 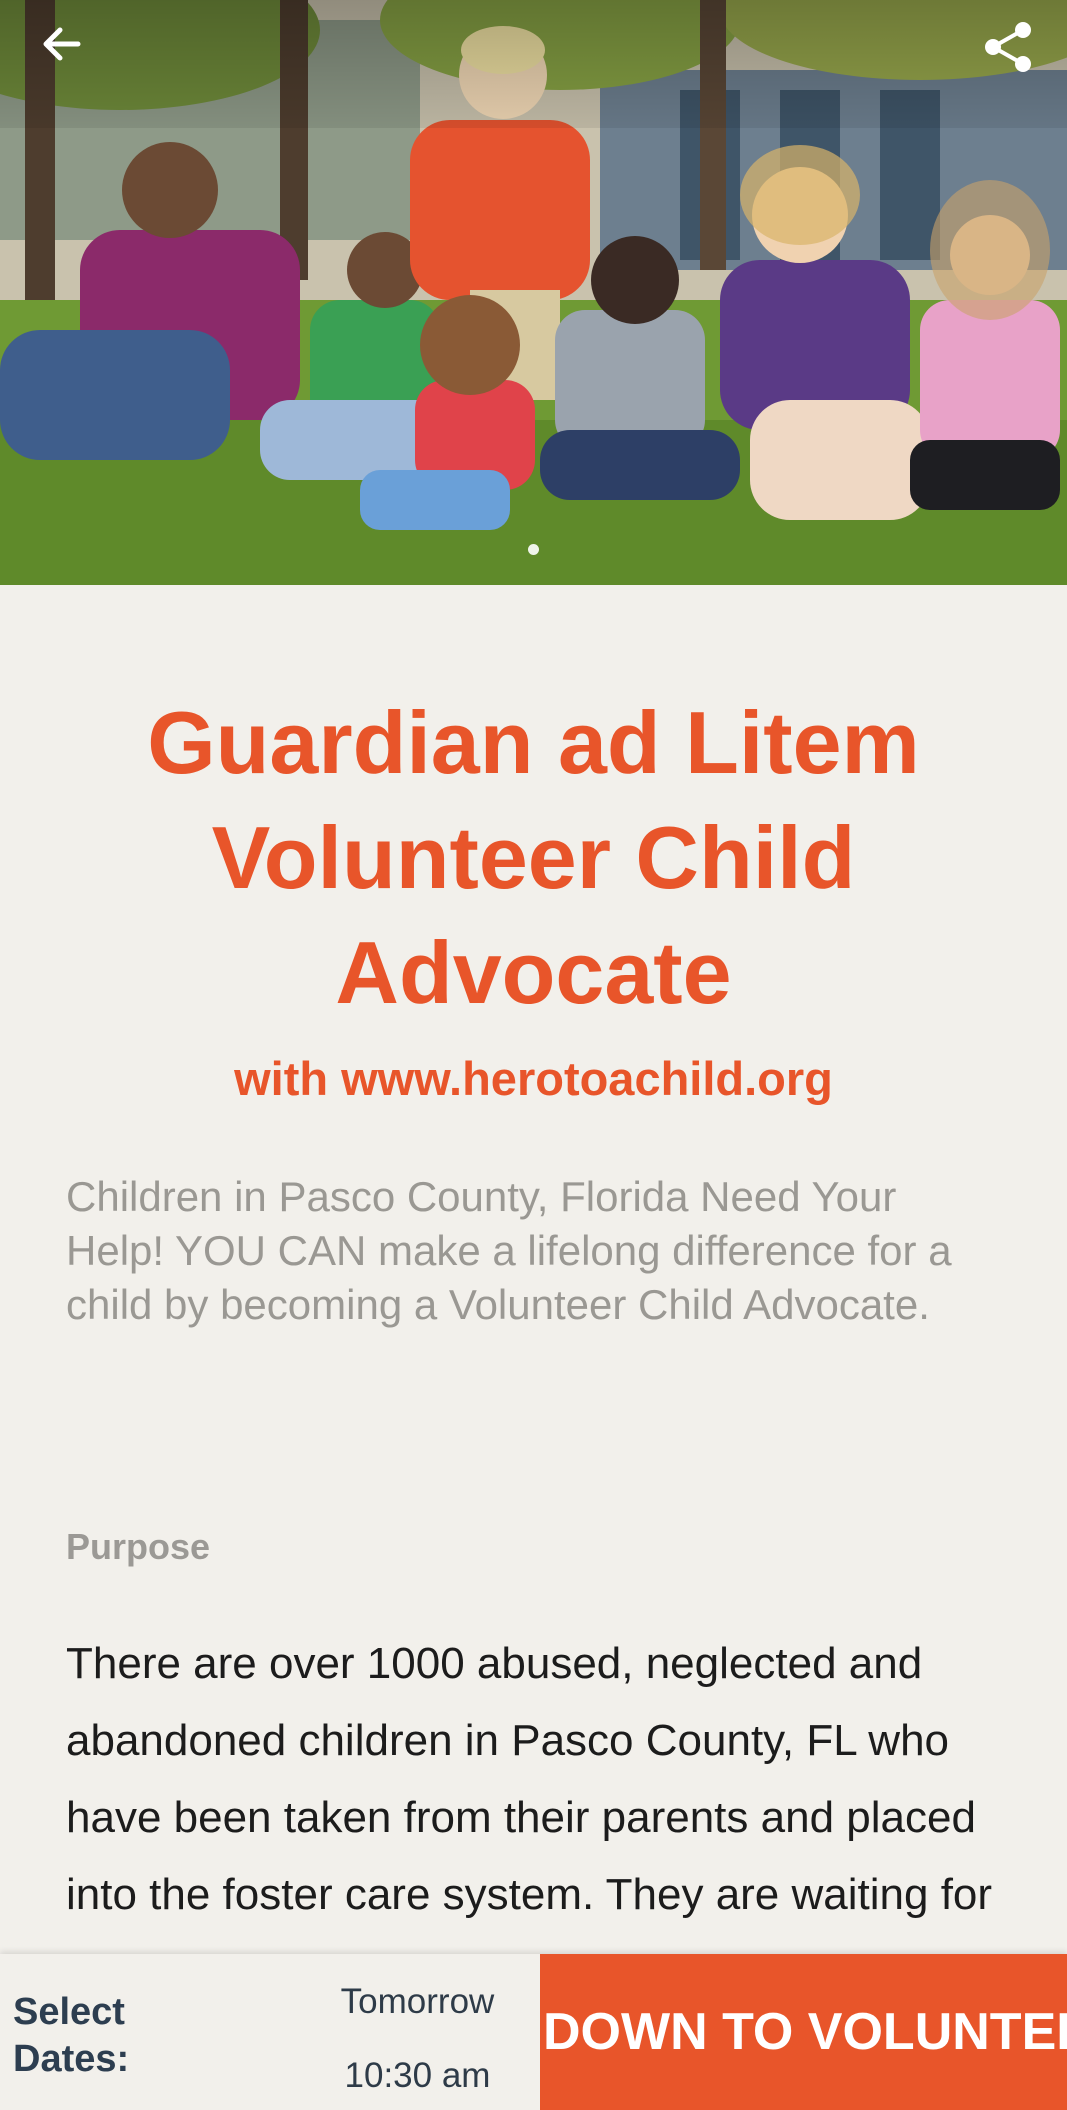 What do you see at coordinates (417, 2002) in the screenshot?
I see `selected-date: Tomorrow` at bounding box center [417, 2002].